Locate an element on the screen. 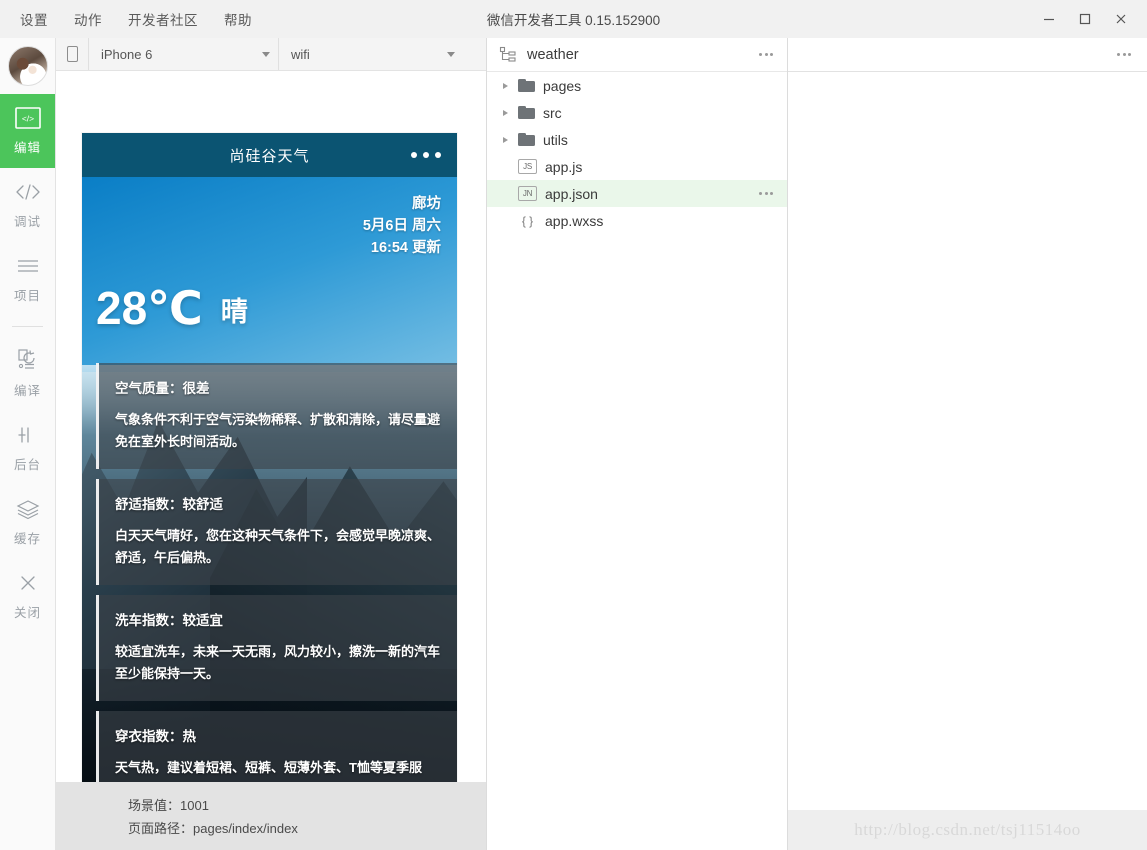 The image size is (1147, 850). network-select: wifi is located at coordinates (370, 54).